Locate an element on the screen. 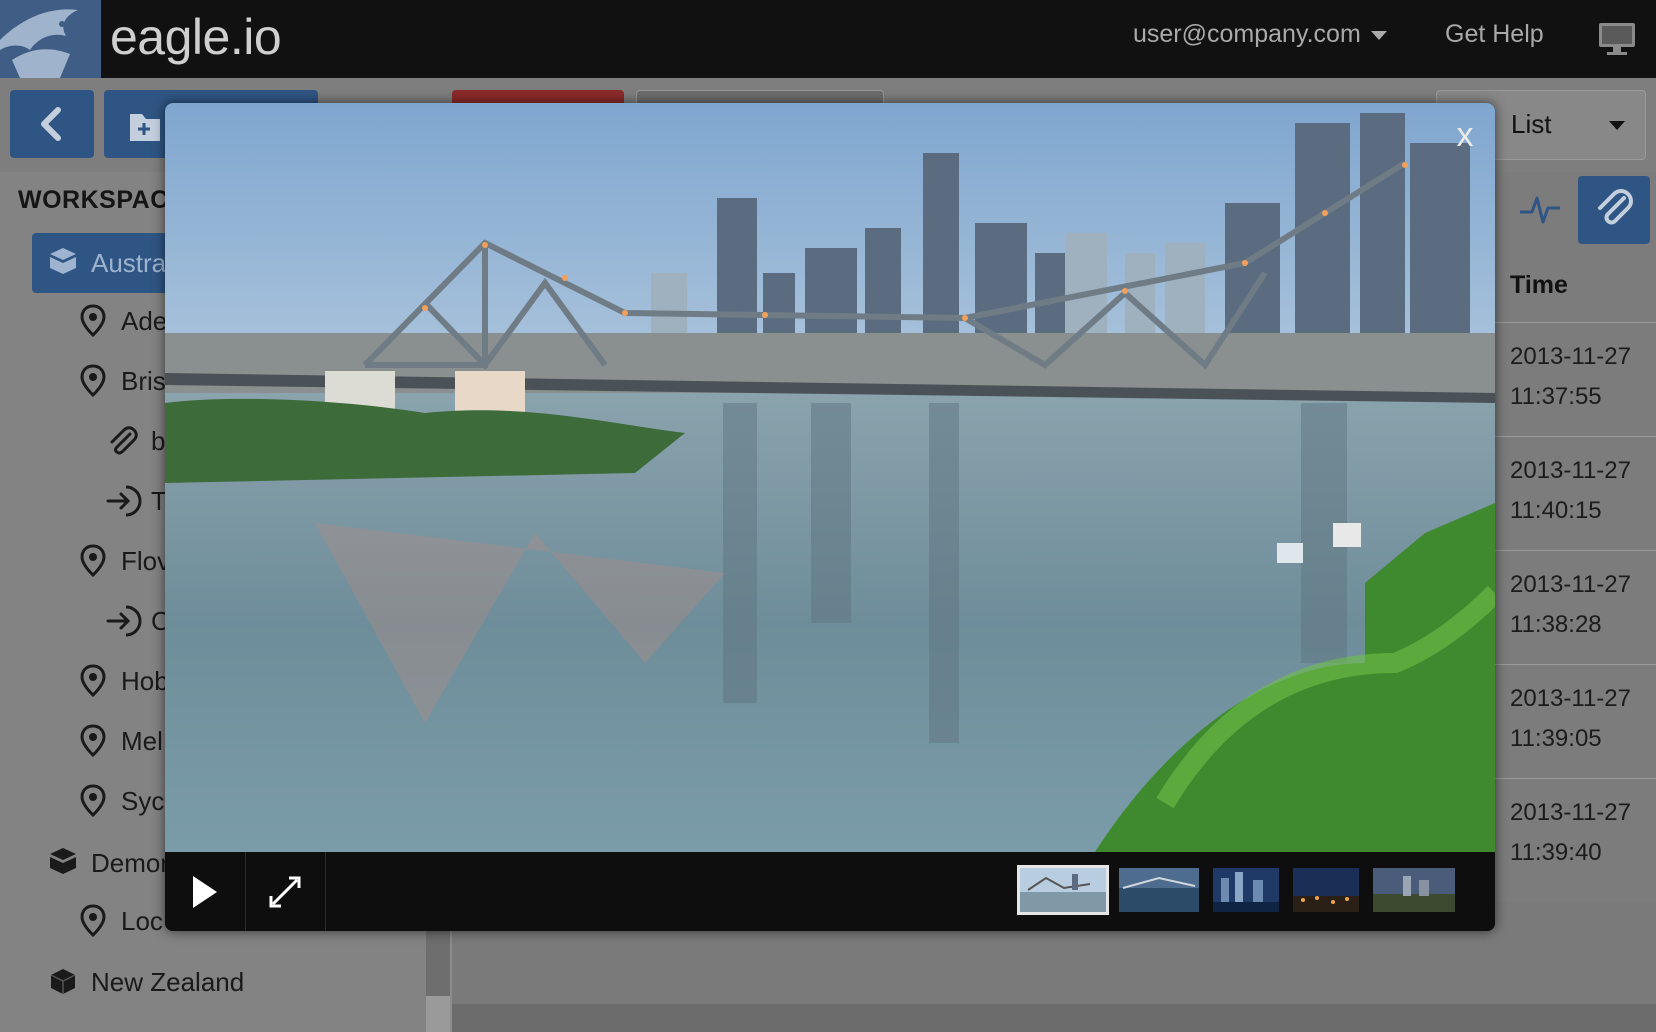  sidebar-item-label: Mel is located at coordinates (142, 741).